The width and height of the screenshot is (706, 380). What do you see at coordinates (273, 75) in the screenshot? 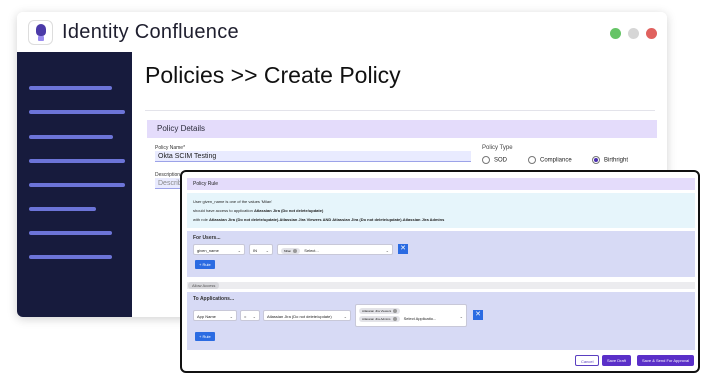
I see `page-title: Policies >> Create Policy` at bounding box center [273, 75].